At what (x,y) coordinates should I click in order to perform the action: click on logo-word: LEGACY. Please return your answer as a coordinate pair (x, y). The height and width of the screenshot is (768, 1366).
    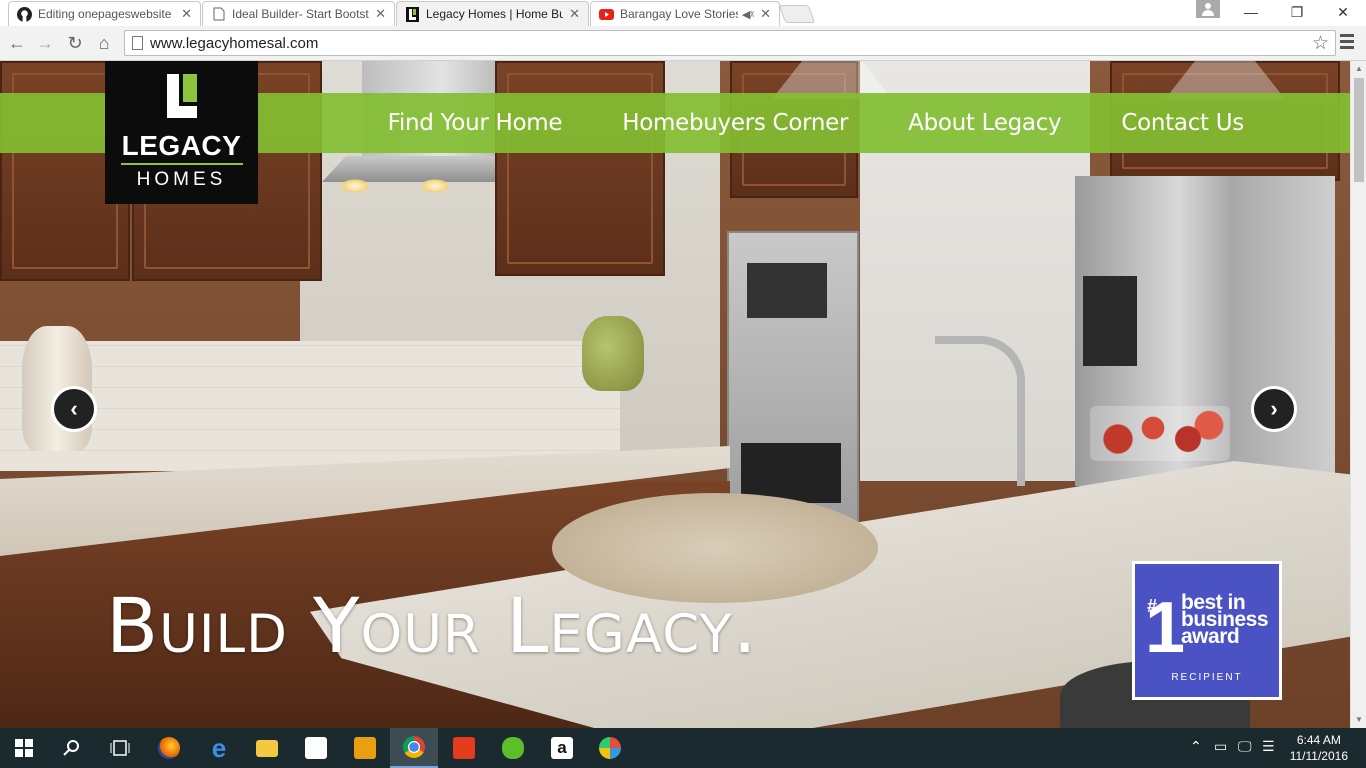
    Looking at the image, I should click on (181, 145).